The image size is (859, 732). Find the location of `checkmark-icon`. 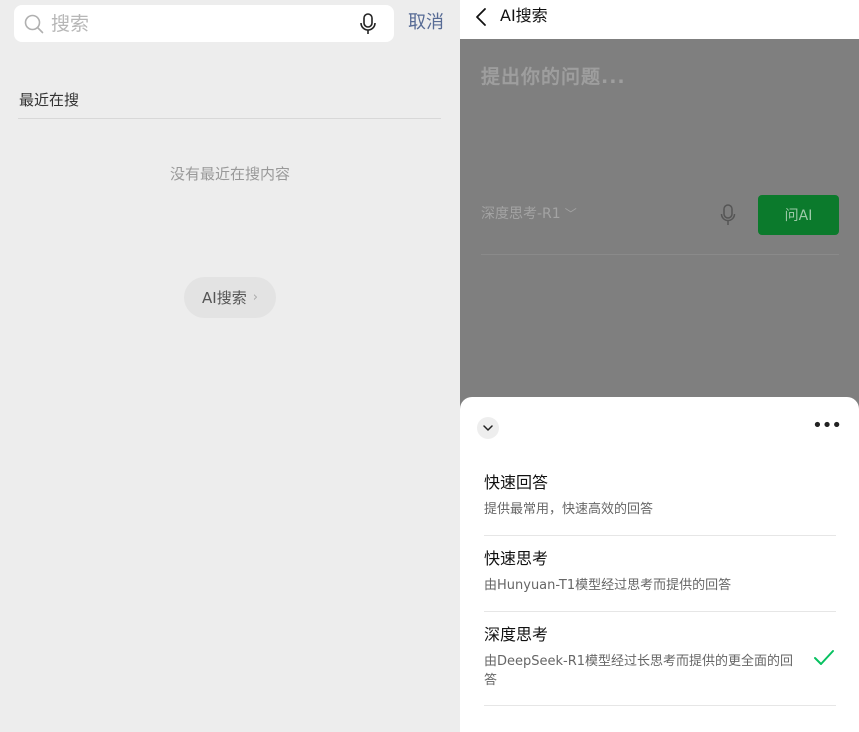

checkmark-icon is located at coordinates (824, 658).